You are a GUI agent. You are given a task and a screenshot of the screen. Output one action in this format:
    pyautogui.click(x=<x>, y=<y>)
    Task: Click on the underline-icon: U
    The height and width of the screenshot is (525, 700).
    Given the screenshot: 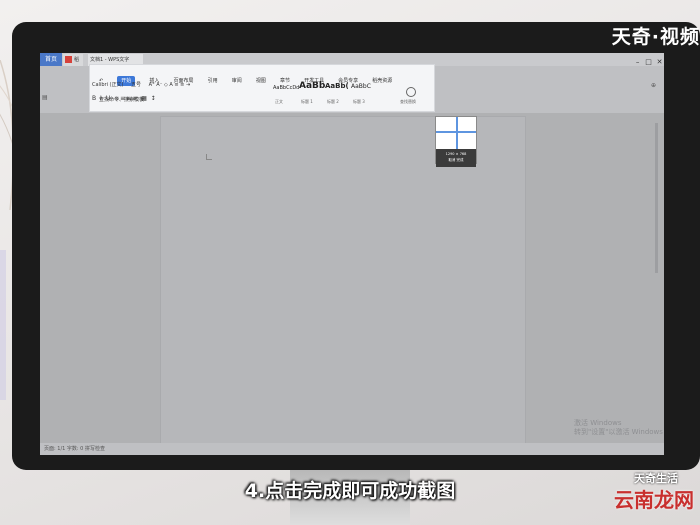 What is the action you would take?
    pyautogui.click(x=108, y=98)
    